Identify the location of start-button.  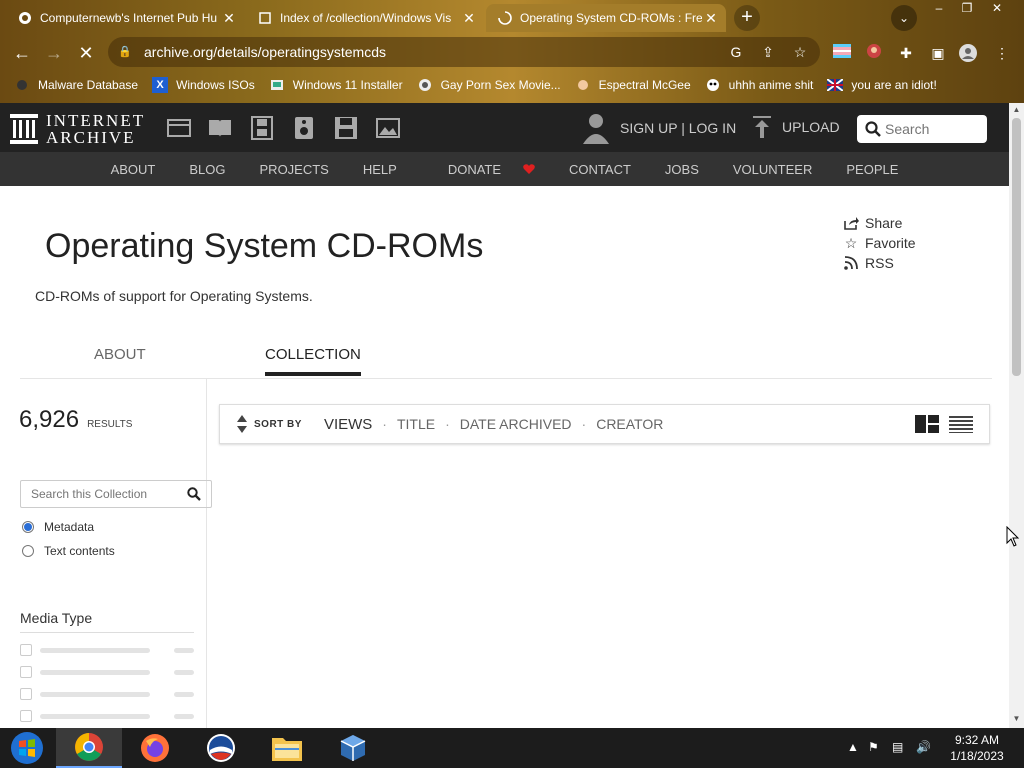
(27, 748).